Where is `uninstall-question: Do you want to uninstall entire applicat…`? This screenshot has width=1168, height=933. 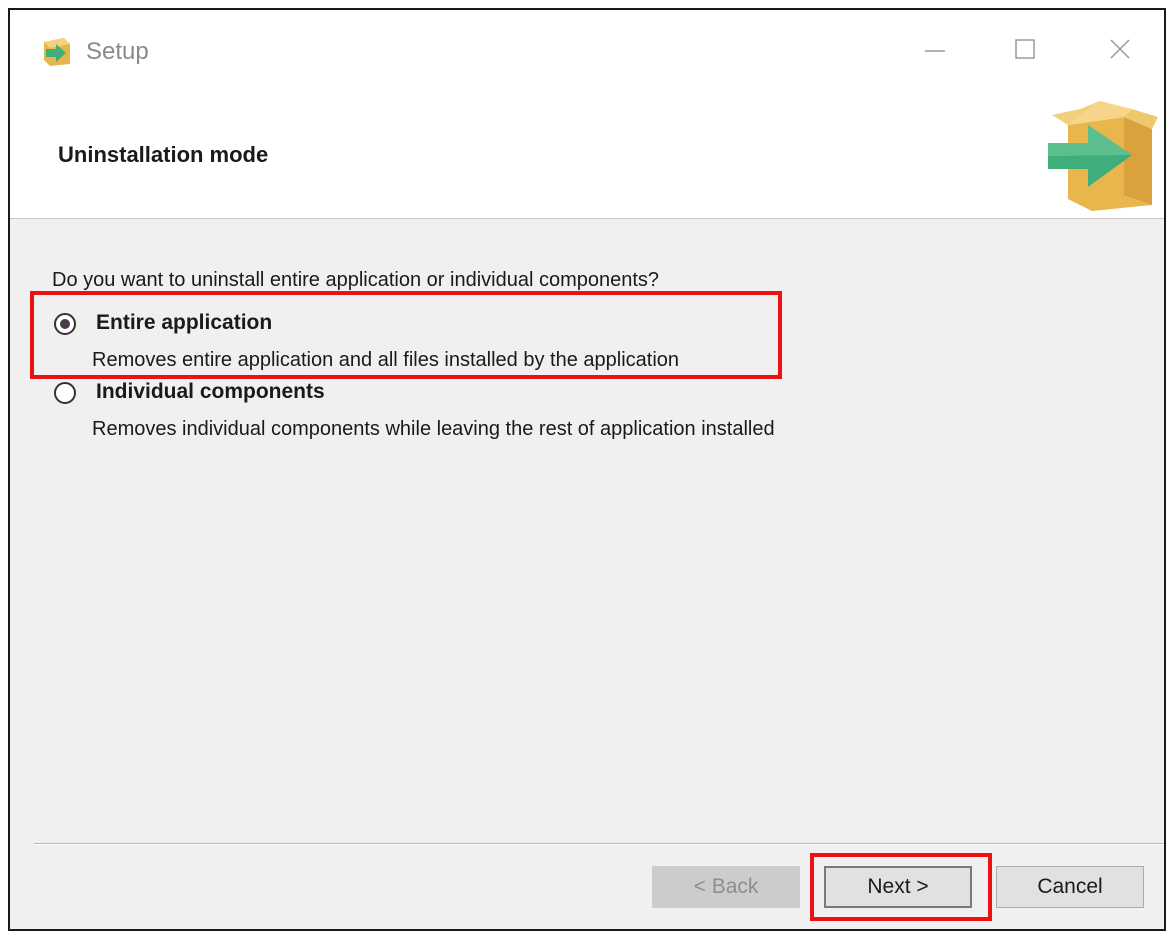
uninstall-question: Do you want to uninstall entire applicat… is located at coordinates (356, 280).